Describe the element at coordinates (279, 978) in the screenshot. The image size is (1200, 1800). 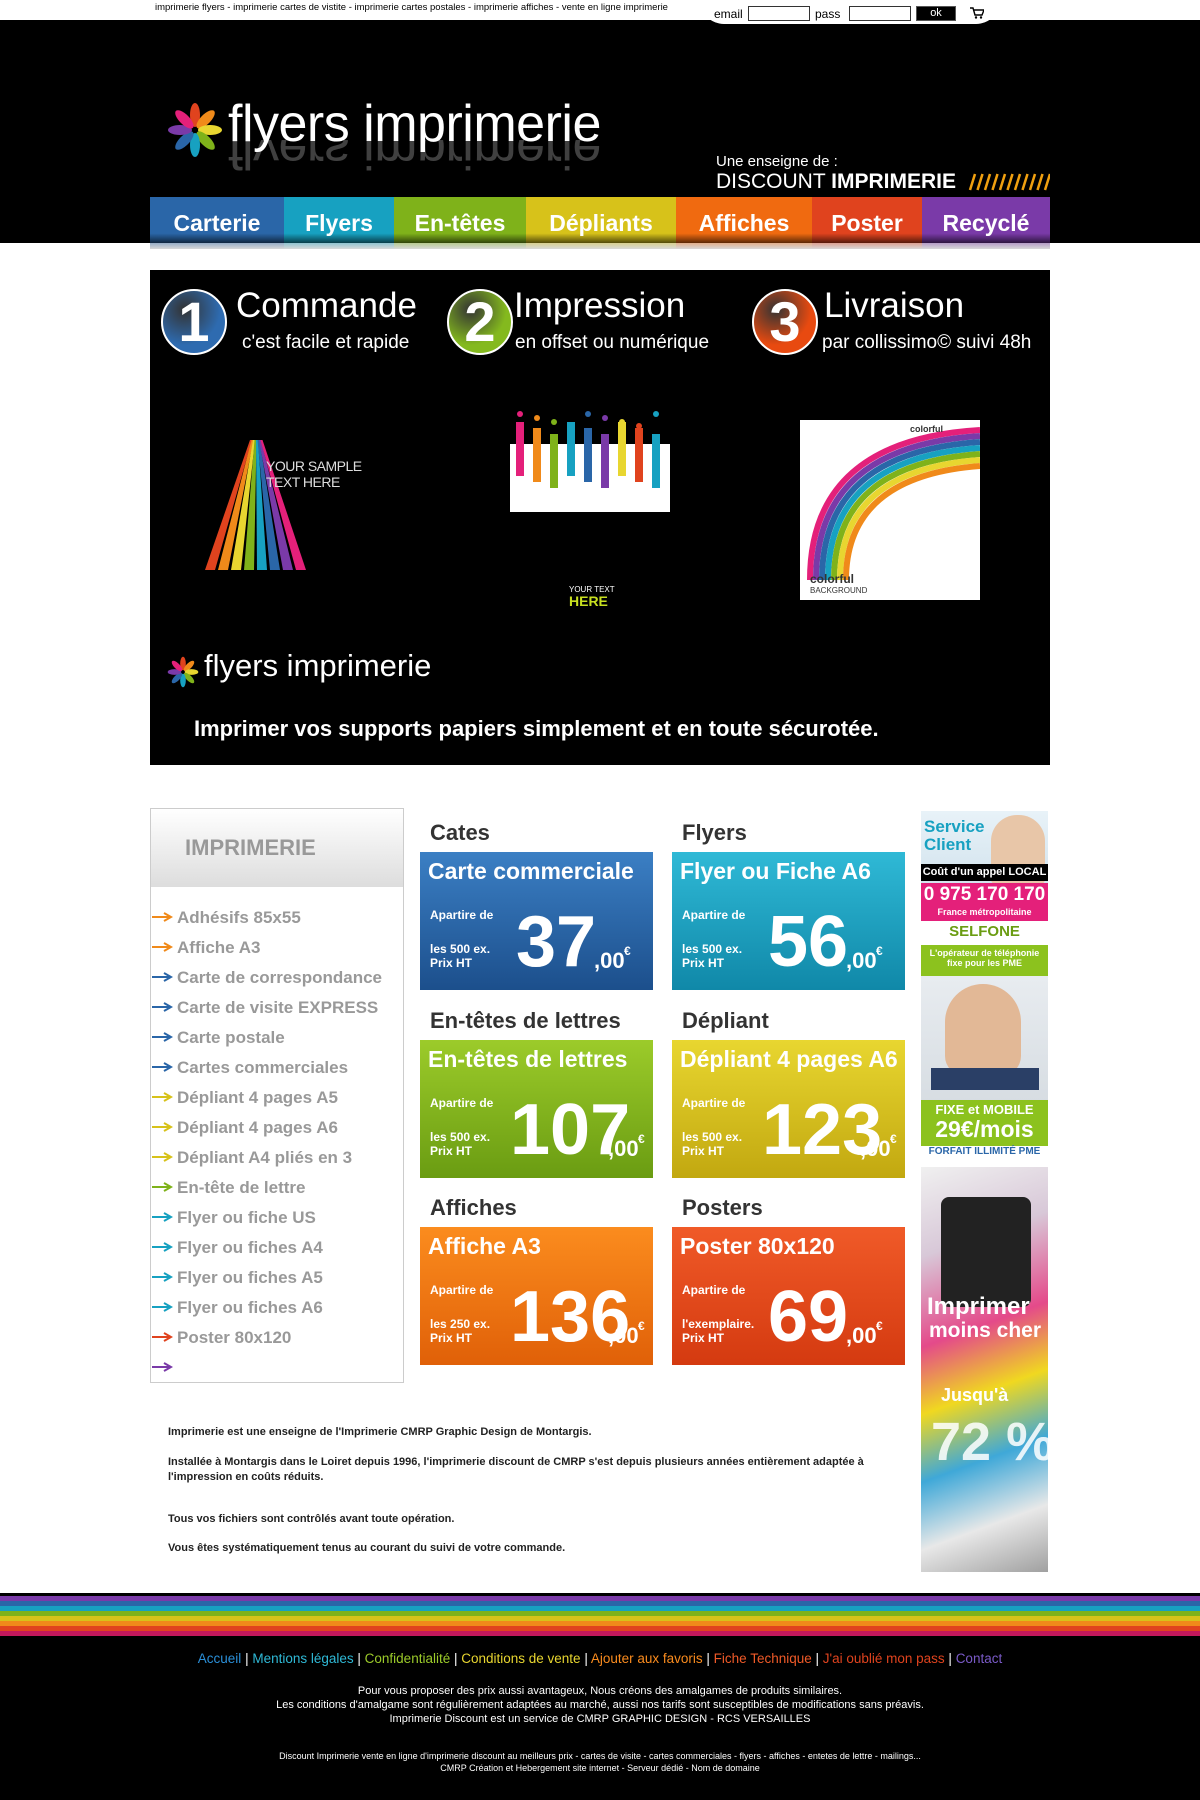
I see `sidebar-item: Carte de correspondance` at that location.